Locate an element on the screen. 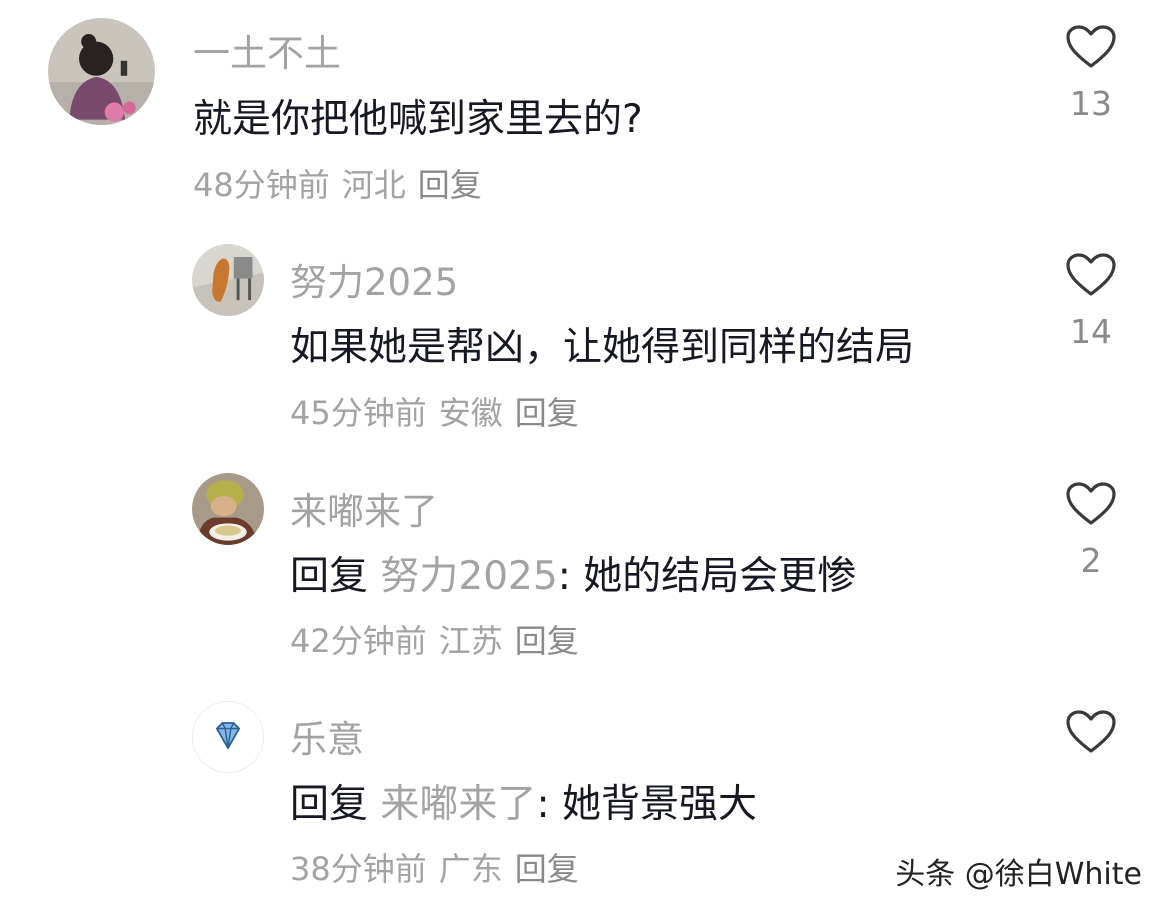 The image size is (1170, 913). diamond-icon is located at coordinates (228, 737).